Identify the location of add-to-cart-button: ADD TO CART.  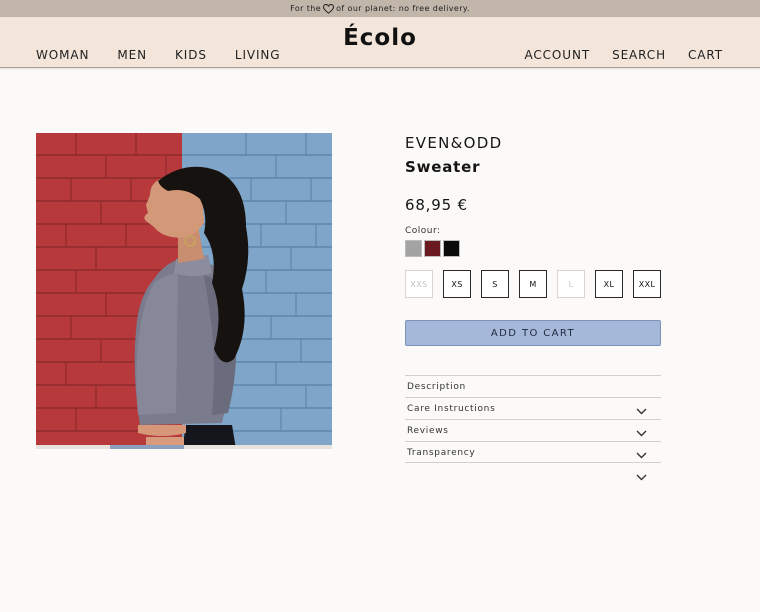
(533, 333).